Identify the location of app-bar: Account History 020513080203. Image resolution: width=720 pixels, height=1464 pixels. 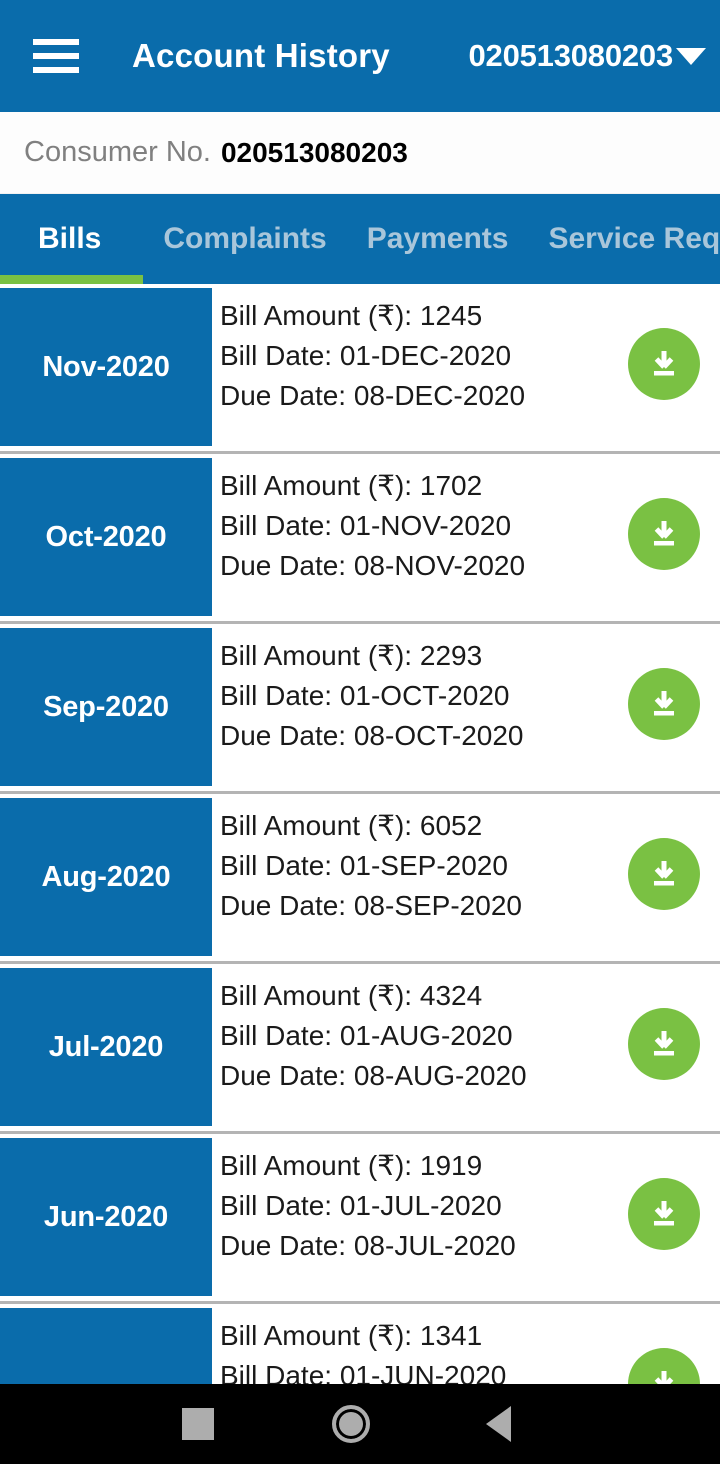
(360, 56).